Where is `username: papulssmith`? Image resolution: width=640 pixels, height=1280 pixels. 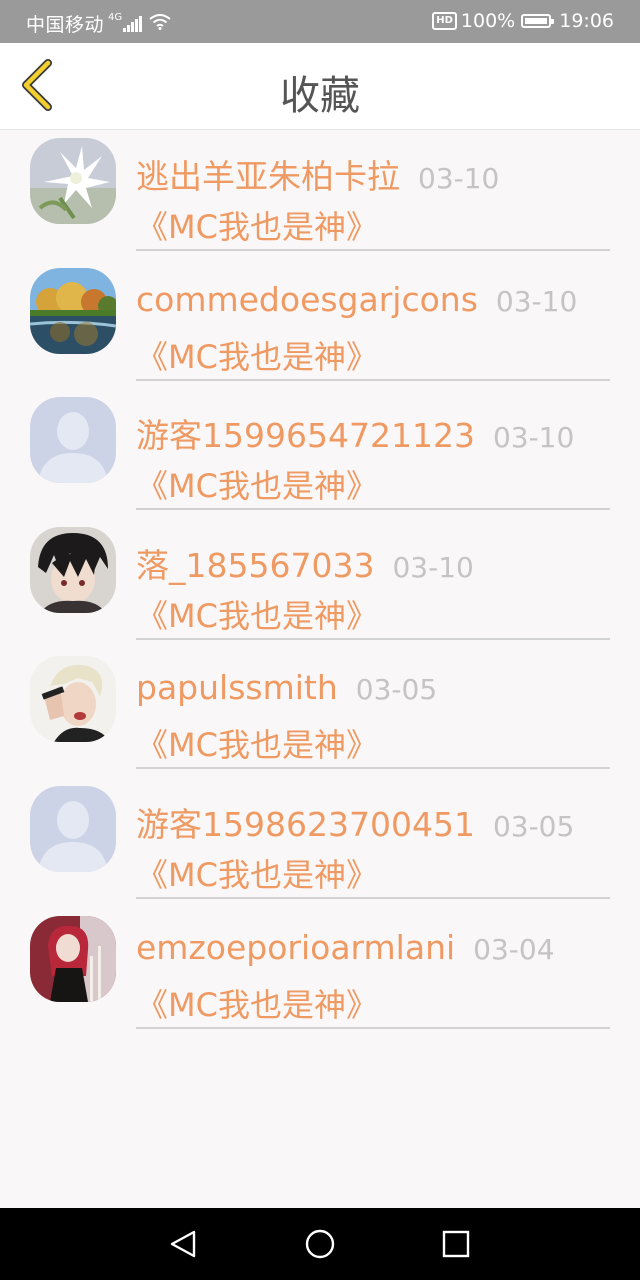 username: papulssmith is located at coordinates (237, 687).